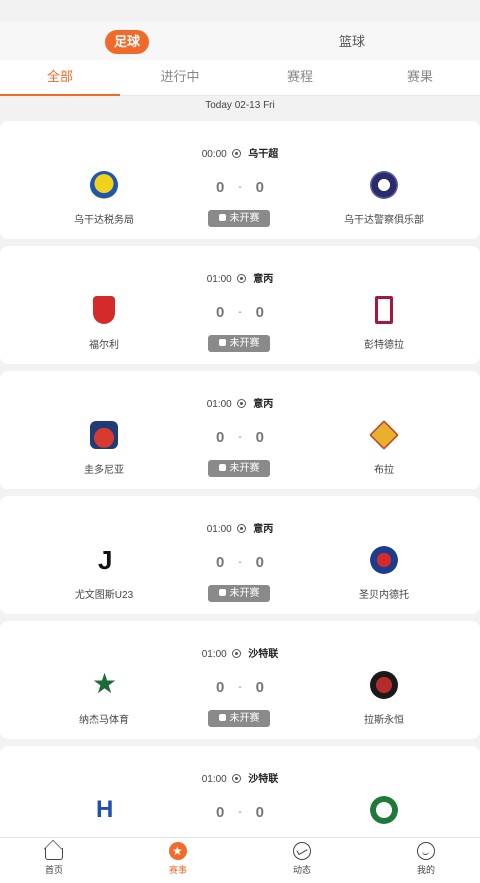  I want to click on match-card: 01:00 意丙 尤文图斯U23 0 - 0 未开赛 圣贝内德托, so click(240, 555).